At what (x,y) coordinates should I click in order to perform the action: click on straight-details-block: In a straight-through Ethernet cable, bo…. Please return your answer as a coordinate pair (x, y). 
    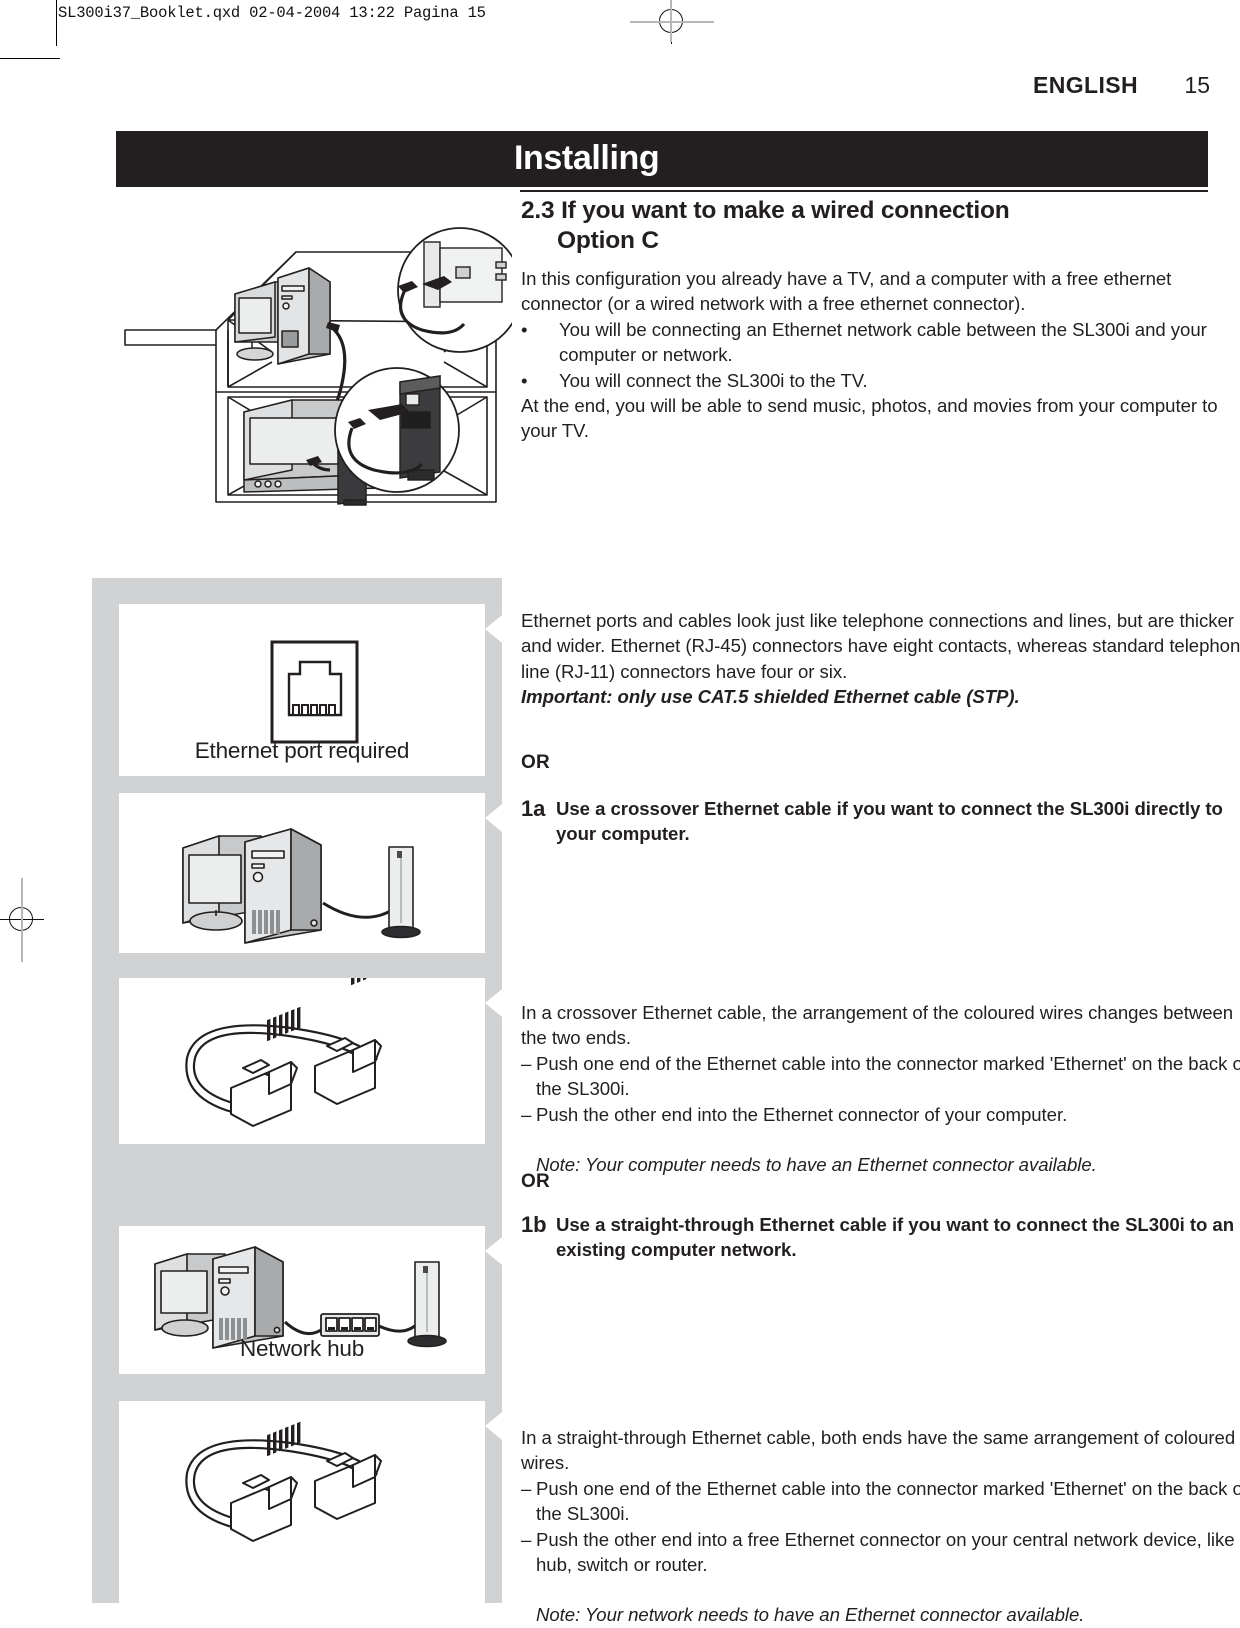
    Looking at the image, I should click on (880, 1526).